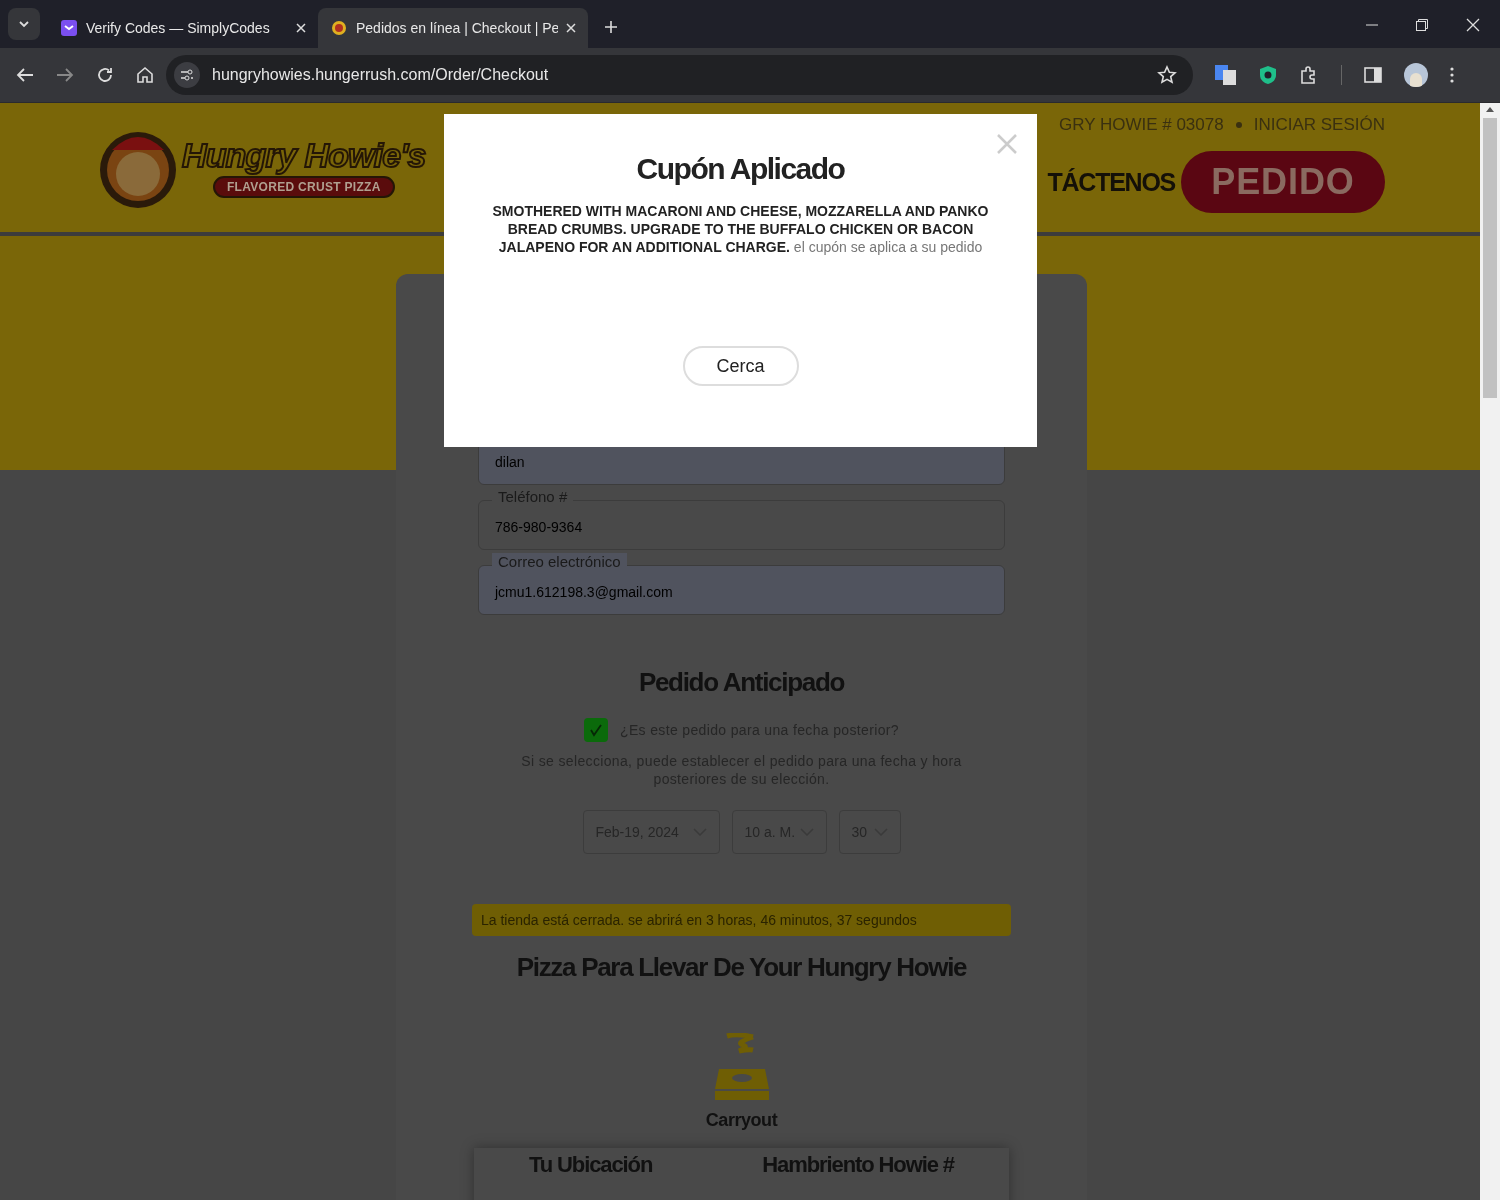 This screenshot has width=1500, height=1200. I want to click on address-bar: hungryhowies.hungerrush.com/Order/Checkout, so click(679, 75).